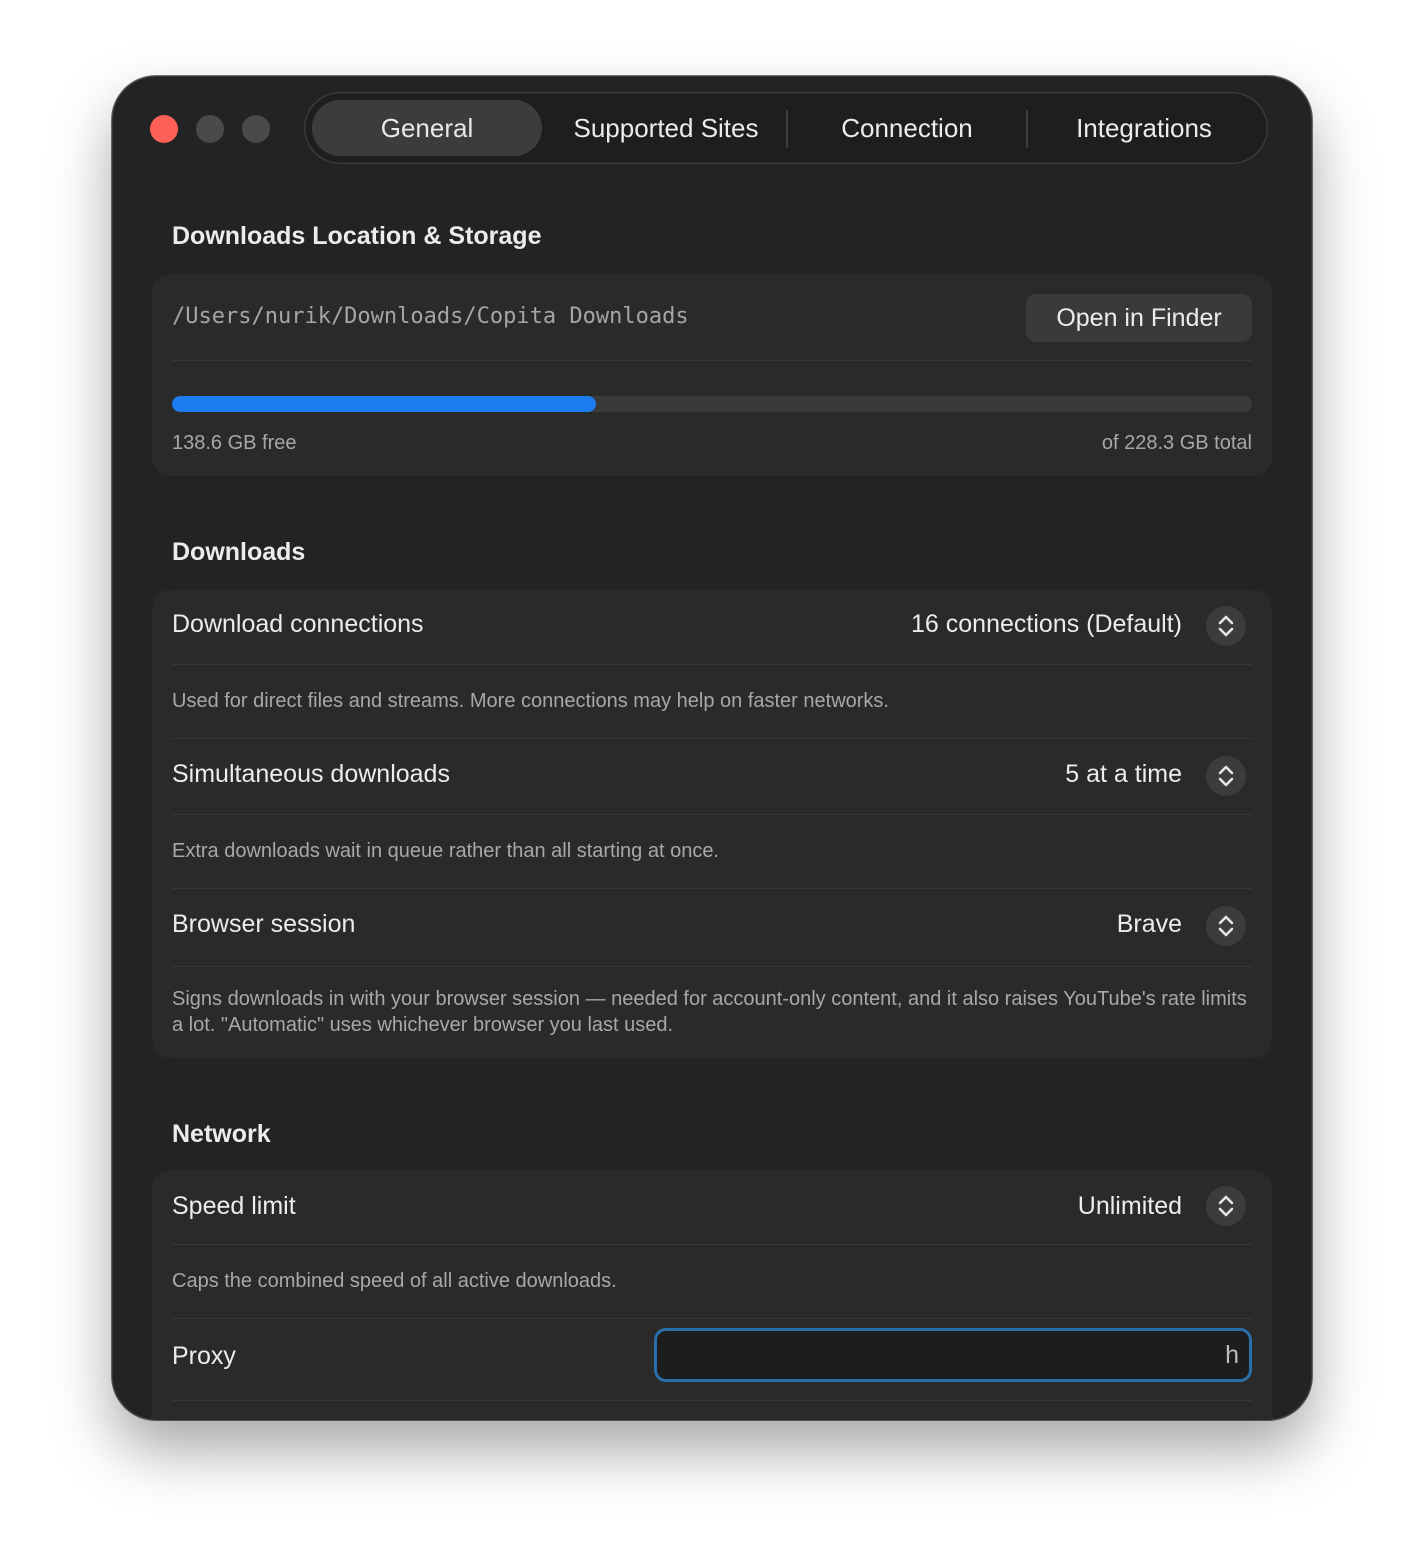  Describe the element at coordinates (357, 236) in the screenshot. I see `storage-section-title: Downloads Location & Storage` at that location.